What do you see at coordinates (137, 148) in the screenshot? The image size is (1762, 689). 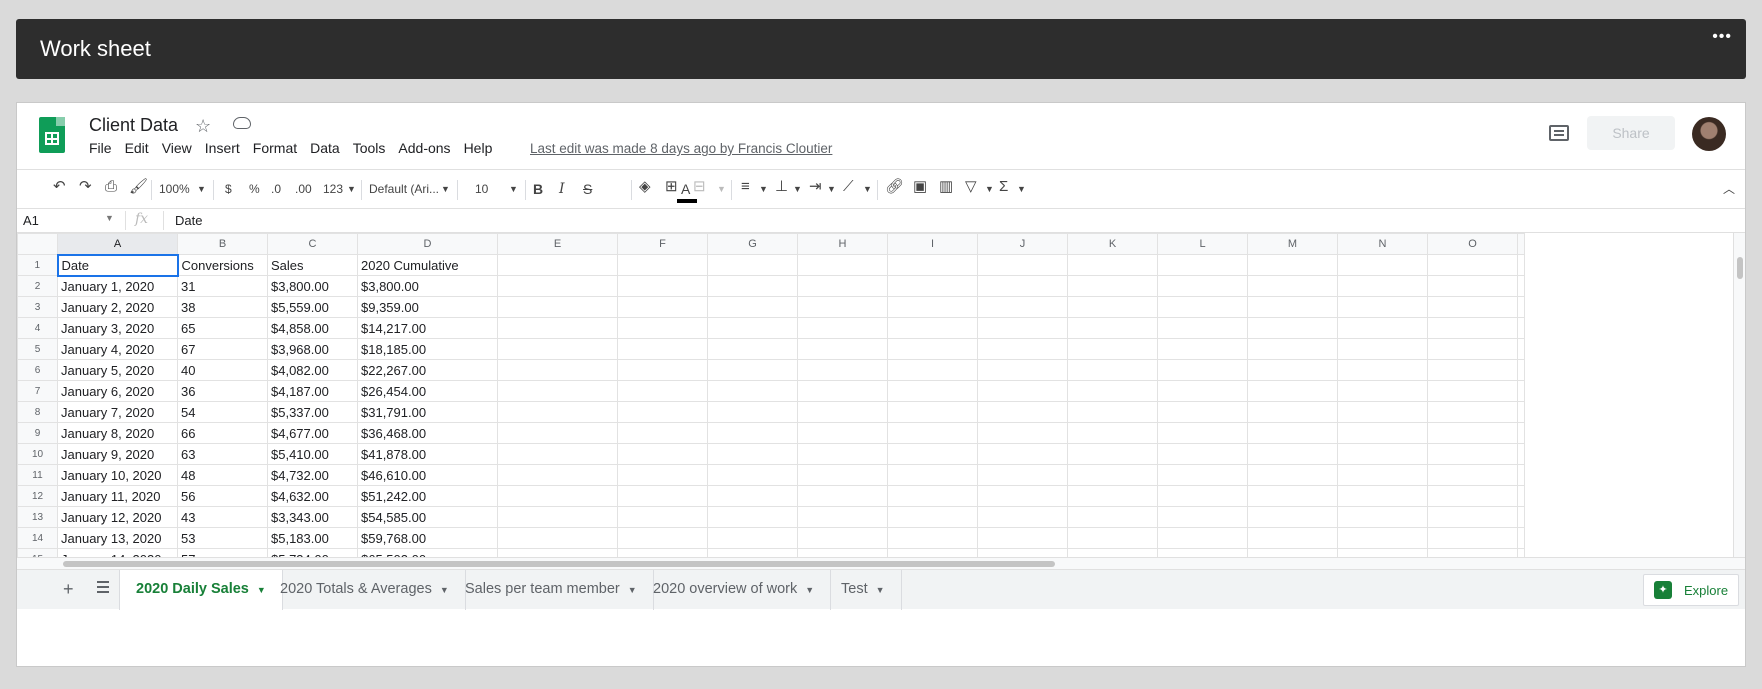 I see `menu-edit: Edit` at bounding box center [137, 148].